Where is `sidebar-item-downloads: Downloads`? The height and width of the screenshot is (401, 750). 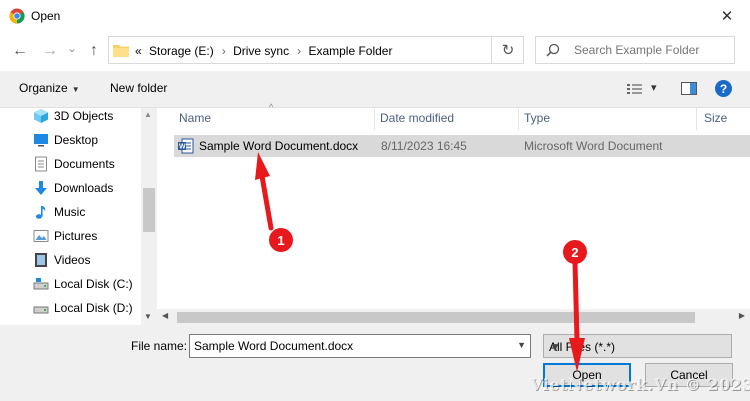 sidebar-item-downloads: Downloads is located at coordinates (73, 188).